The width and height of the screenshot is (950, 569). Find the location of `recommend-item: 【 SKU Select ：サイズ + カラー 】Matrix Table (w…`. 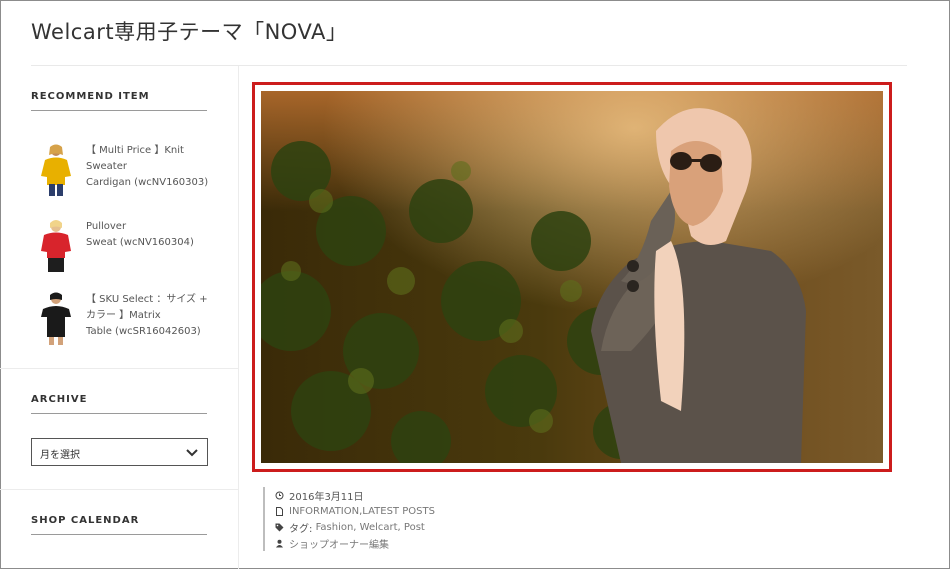

recommend-item: 【 SKU Select ：サイズ + カラー 】Matrix Table (w… is located at coordinates (132, 320).